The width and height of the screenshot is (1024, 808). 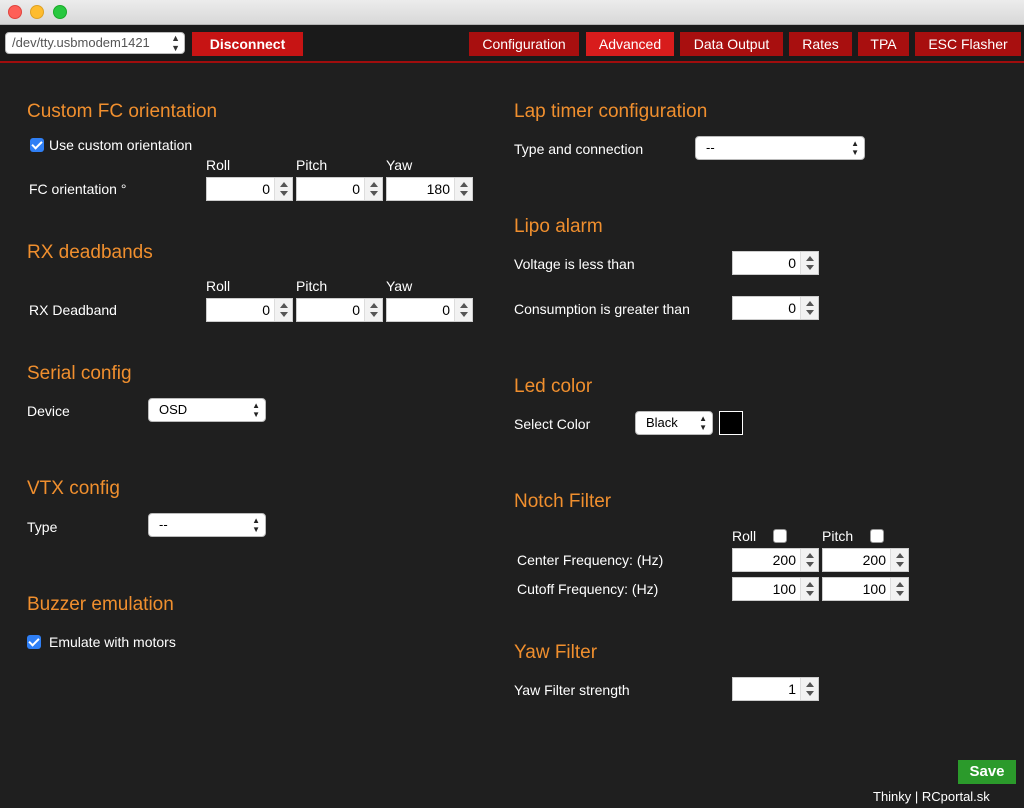 What do you see at coordinates (792, 689) in the screenshot?
I see `yaw-filter-strength-value: 1` at bounding box center [792, 689].